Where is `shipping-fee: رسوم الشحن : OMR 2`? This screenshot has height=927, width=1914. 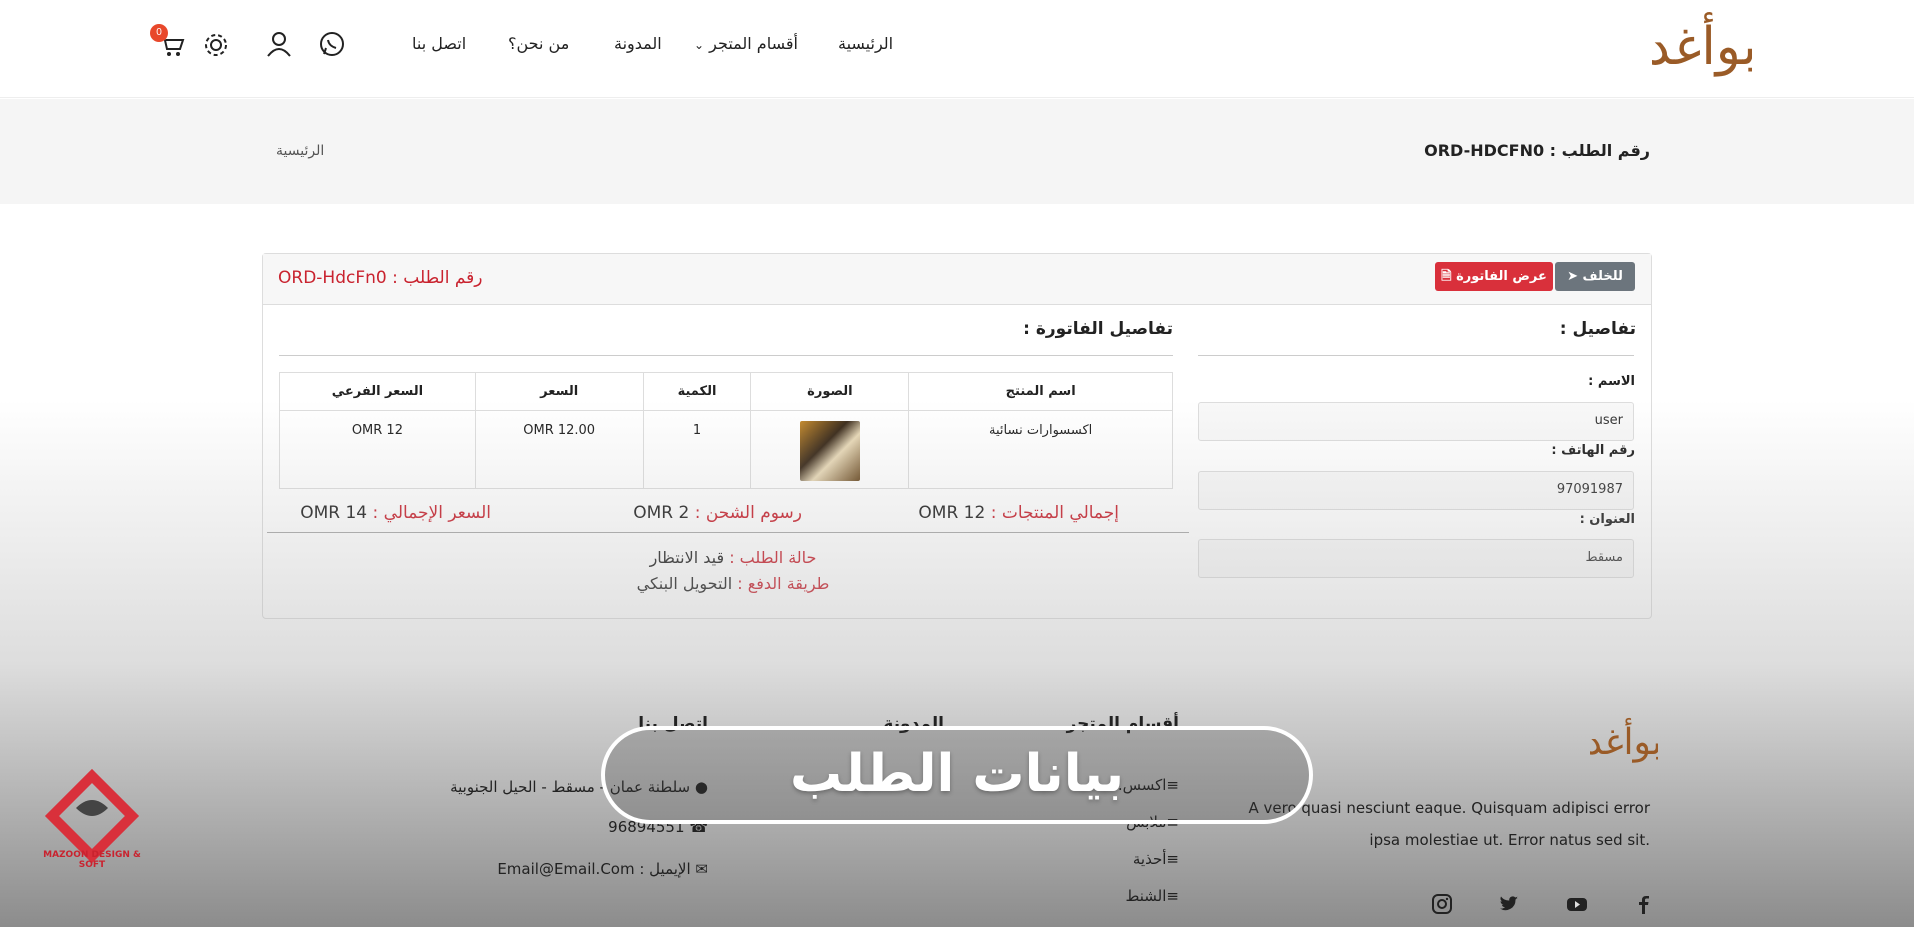 shipping-fee: رسوم الشحن : OMR 2 is located at coordinates (717, 513).